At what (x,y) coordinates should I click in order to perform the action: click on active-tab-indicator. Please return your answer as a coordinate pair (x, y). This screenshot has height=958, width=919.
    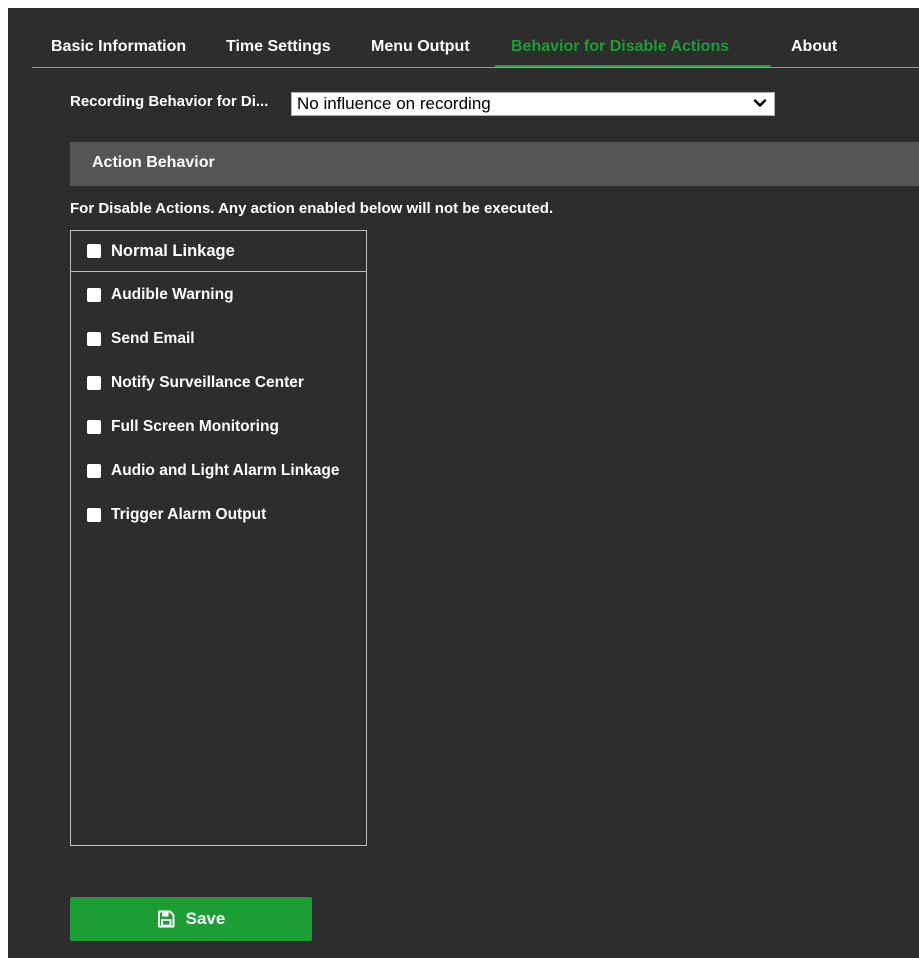
    Looking at the image, I should click on (633, 66).